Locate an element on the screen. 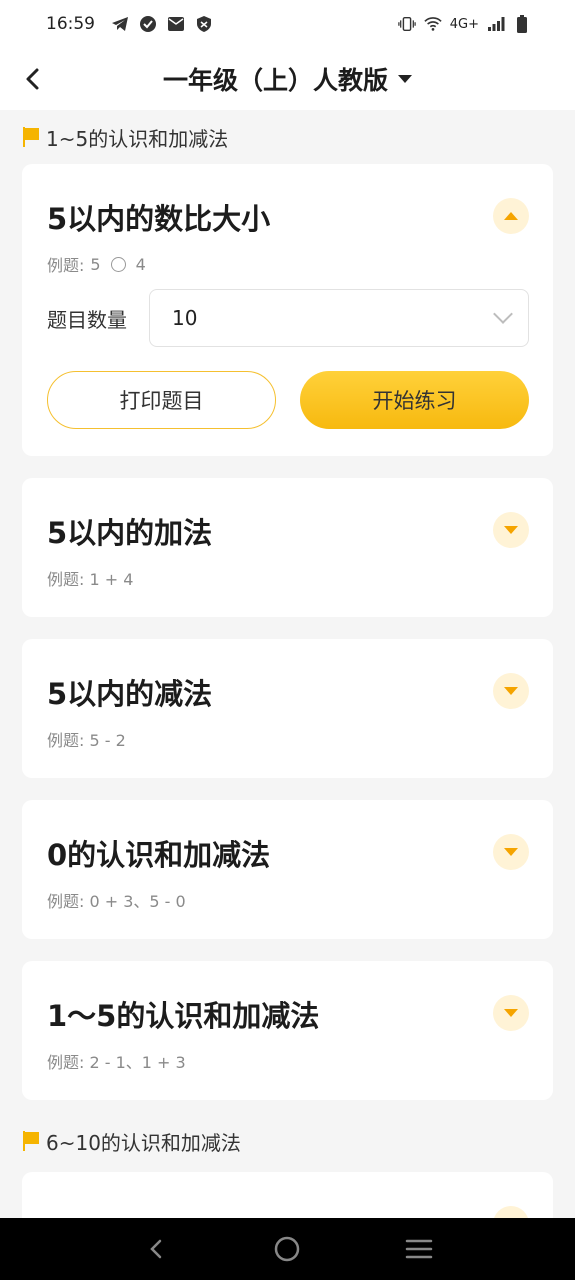 This screenshot has height=1280, width=575. nav-back-icon is located at coordinates (156, 1249).